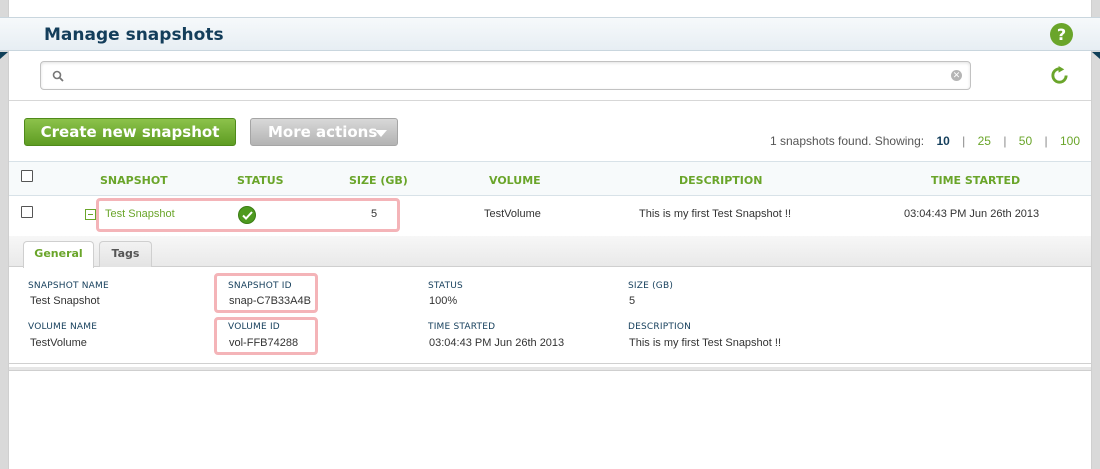 Image resolution: width=1100 pixels, height=469 pixels. I want to click on header-corner-right, so click(1096, 55).